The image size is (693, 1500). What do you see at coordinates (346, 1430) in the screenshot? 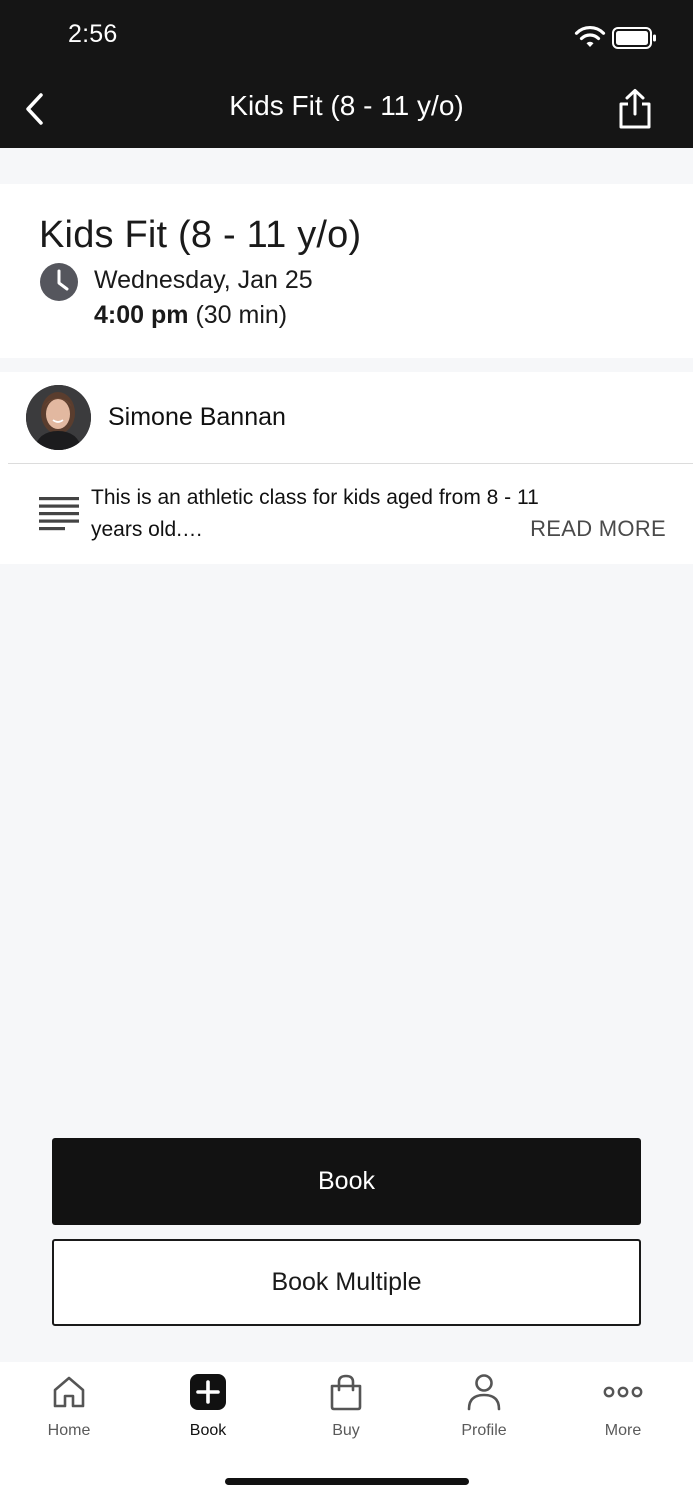
I see `tab-label: Buy` at bounding box center [346, 1430].